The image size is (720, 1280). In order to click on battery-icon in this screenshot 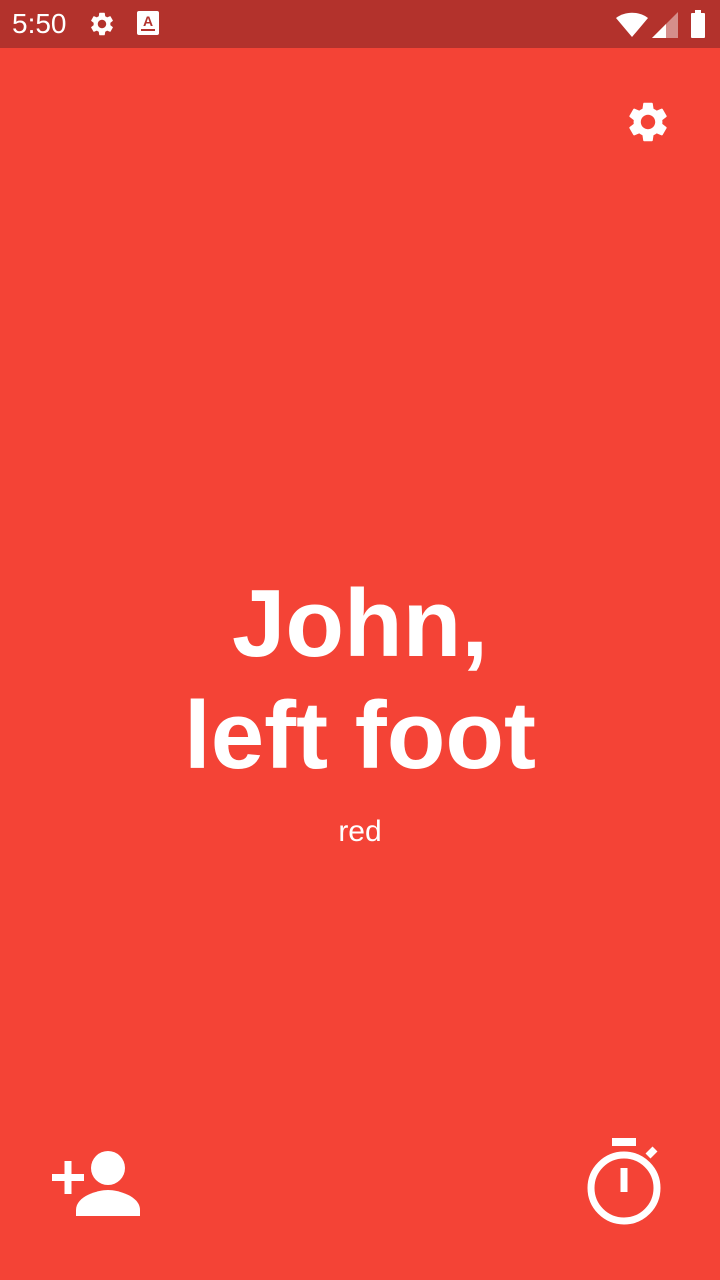, I will do `click(698, 26)`.